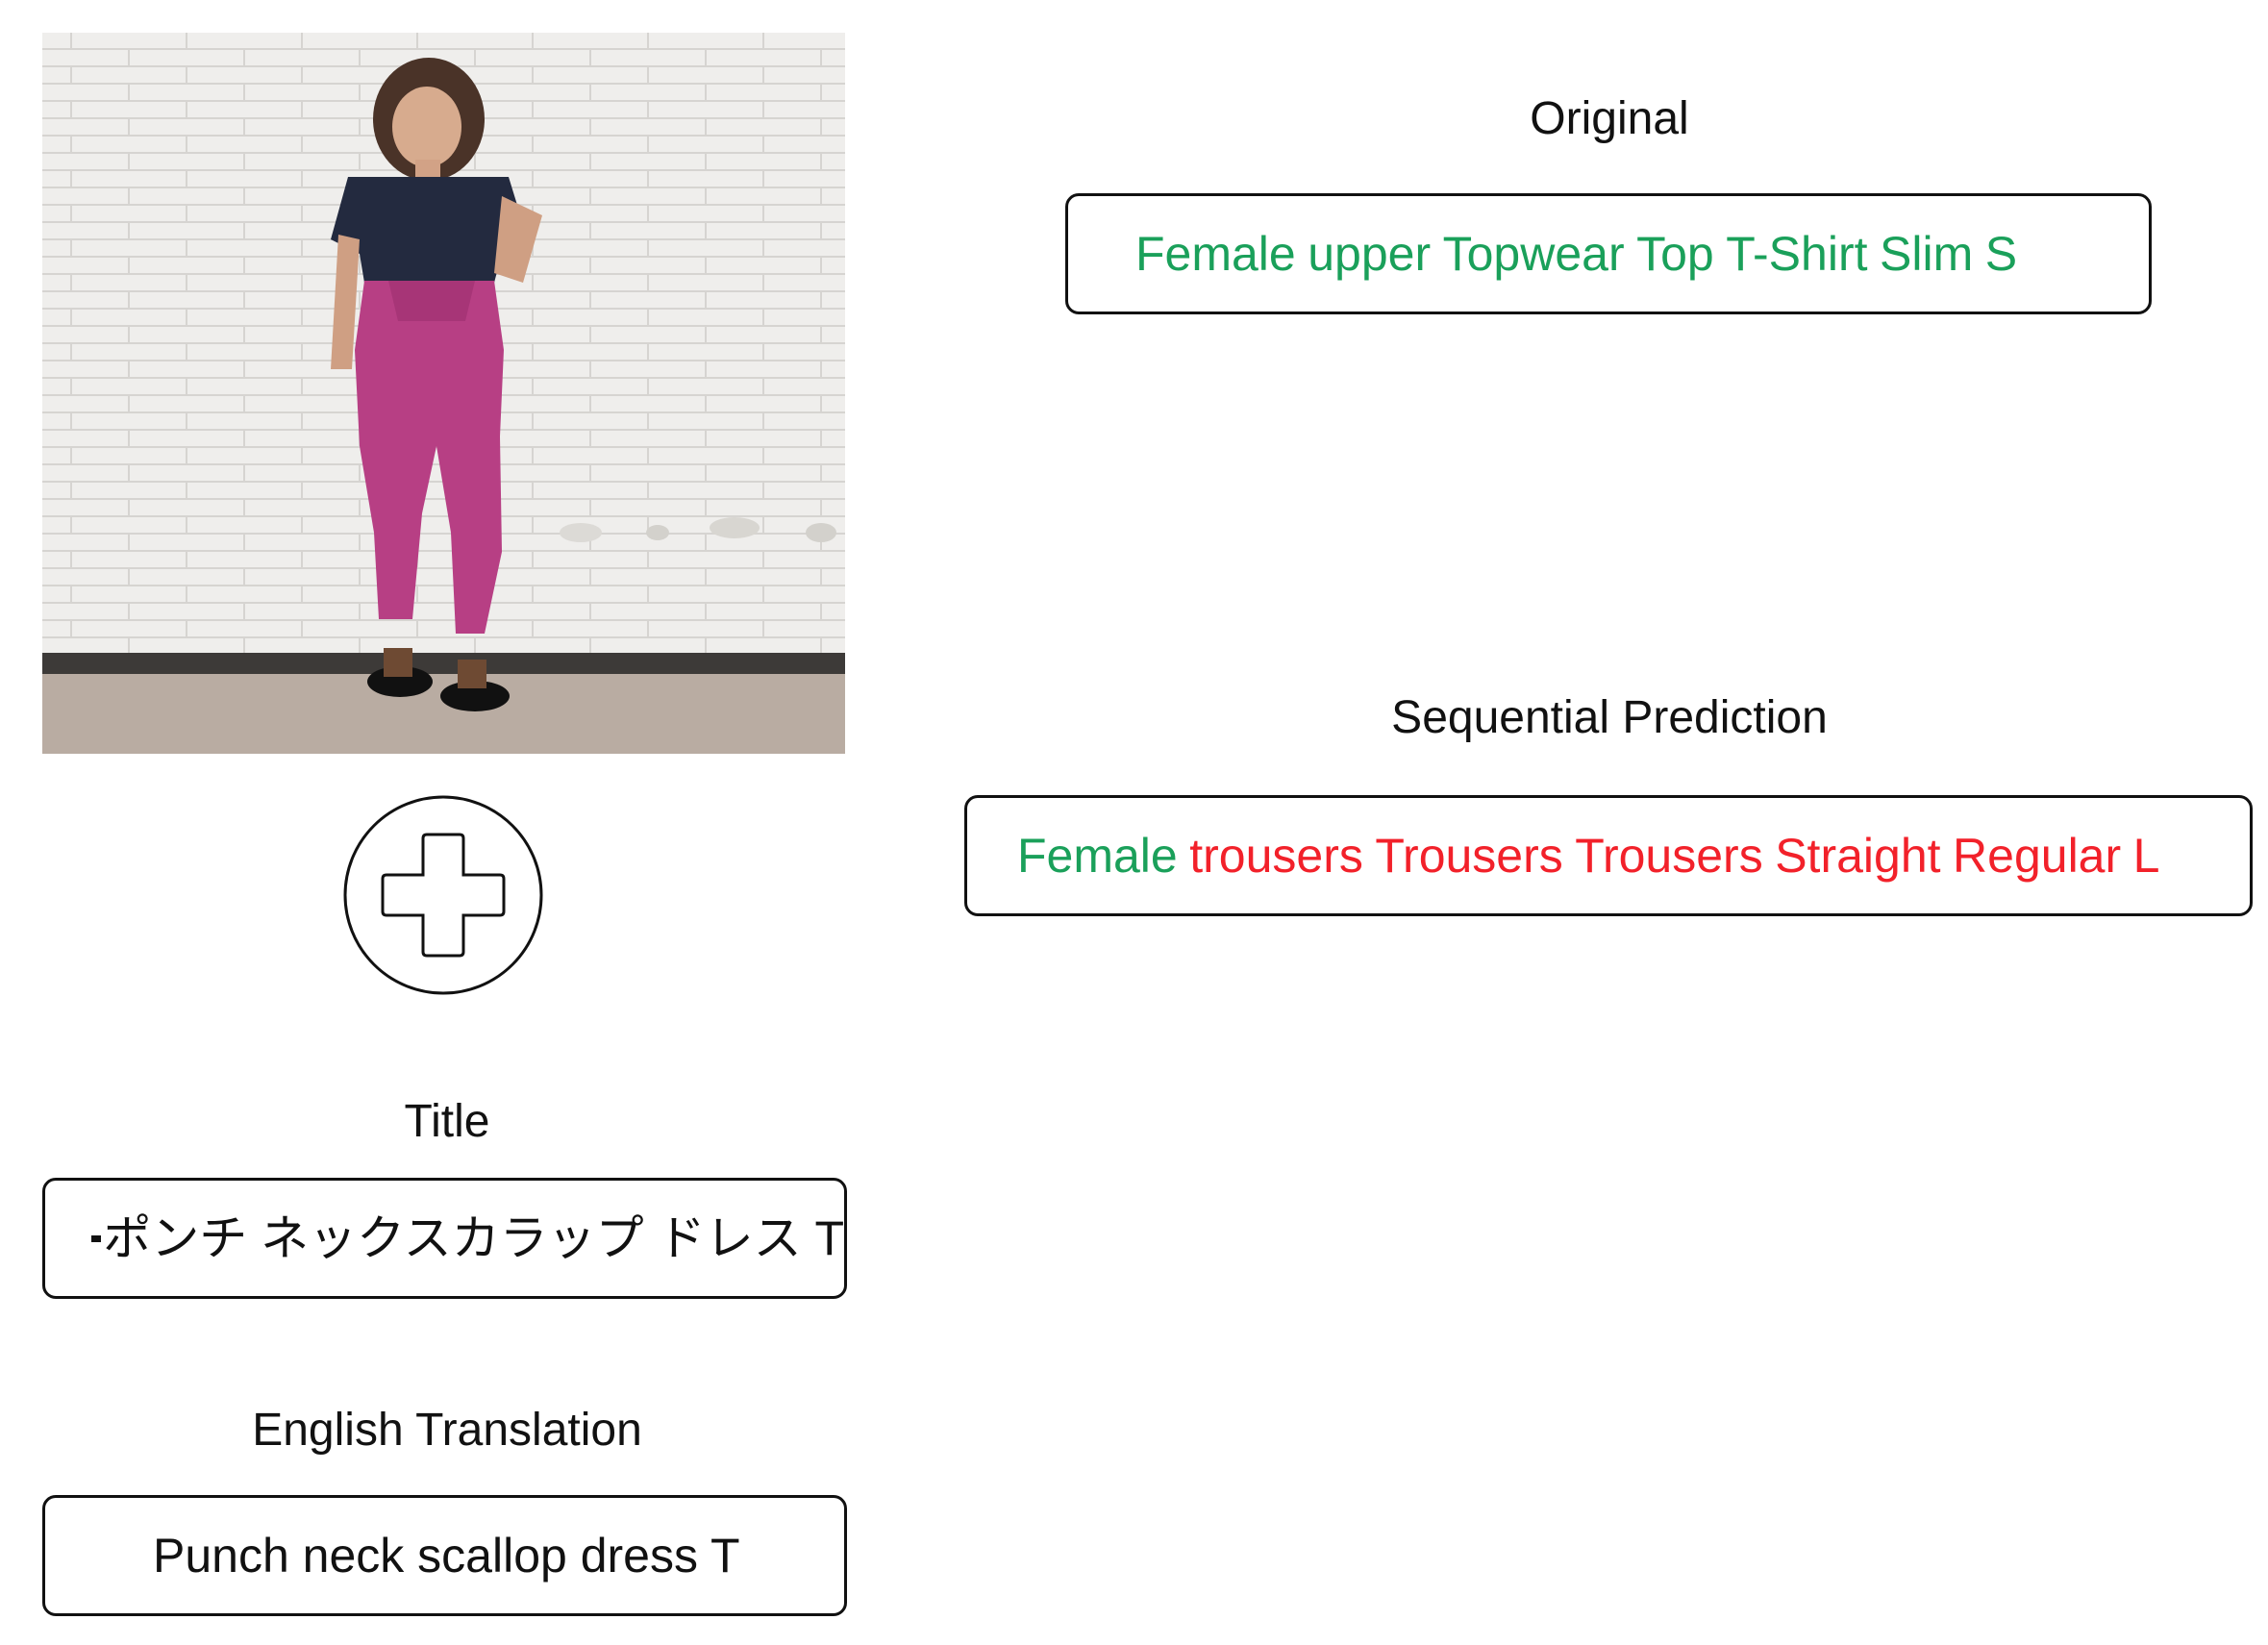  What do you see at coordinates (2001, 254) in the screenshot?
I see `original-token: S` at bounding box center [2001, 254].